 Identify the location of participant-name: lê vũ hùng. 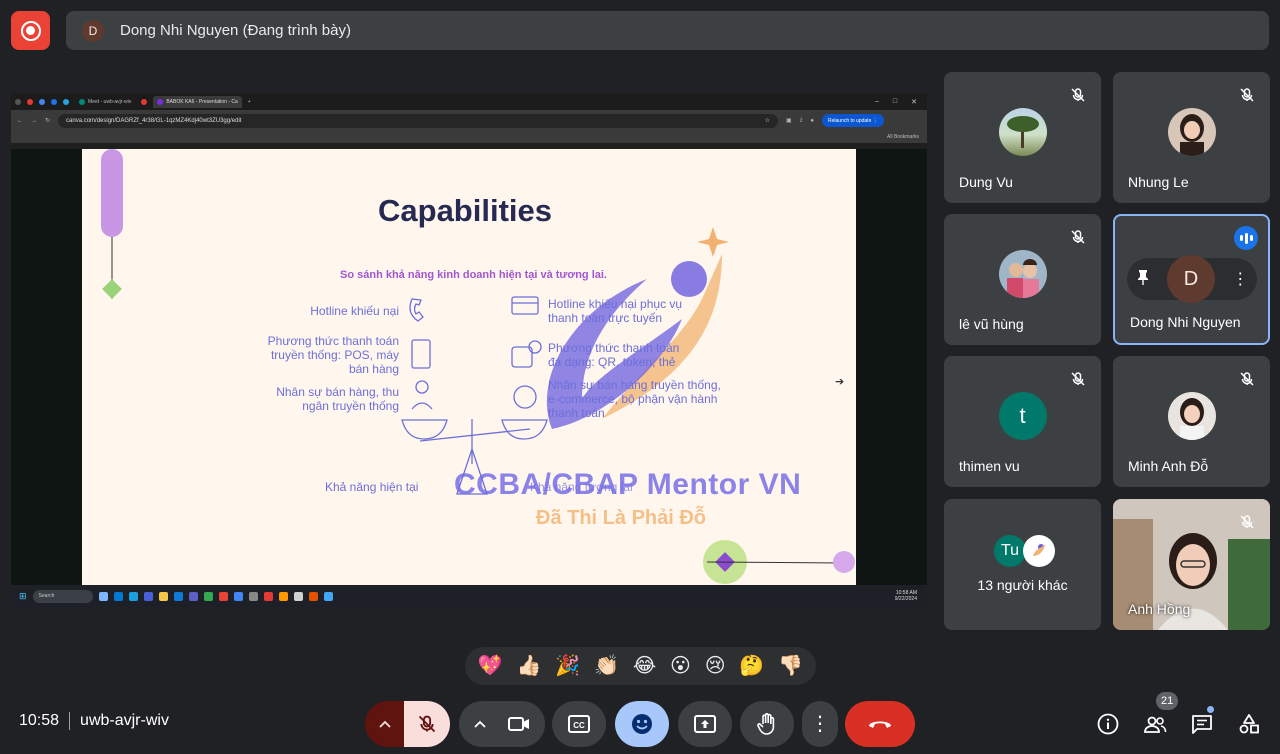
(991, 324).